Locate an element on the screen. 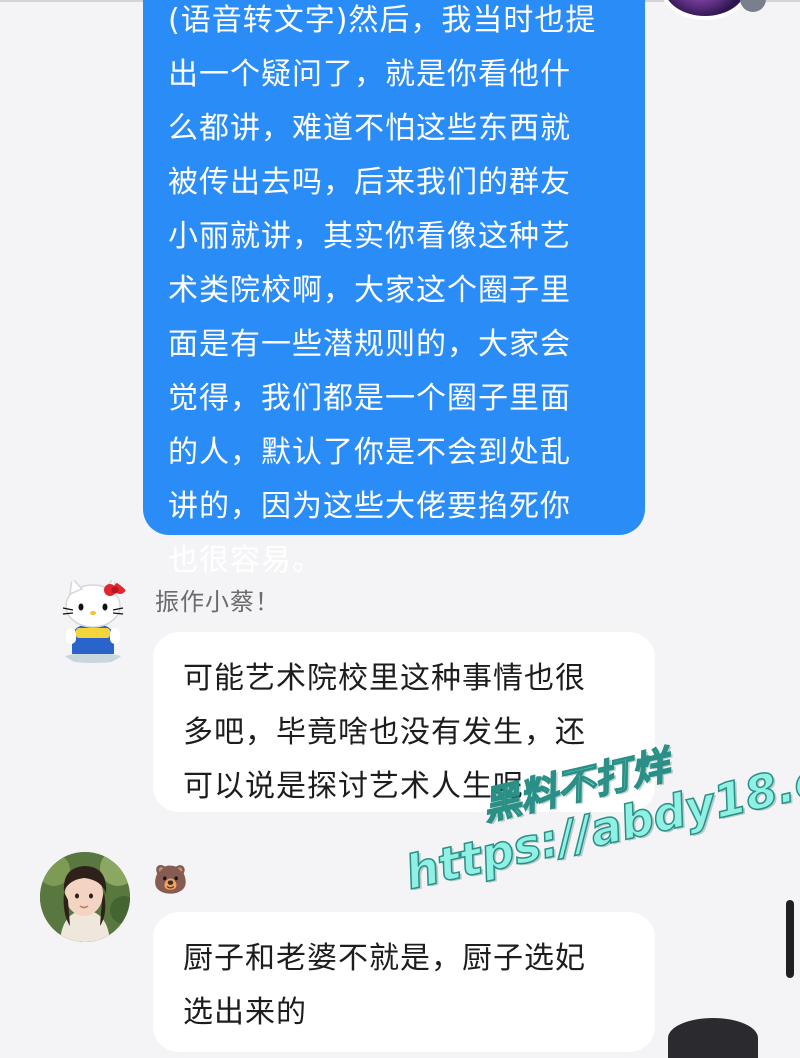 This screenshot has width=800, height=1058. message-bubble-incoming: 厨子和老婆不就是，厨子选妃 选出来的 is located at coordinates (404, 982).